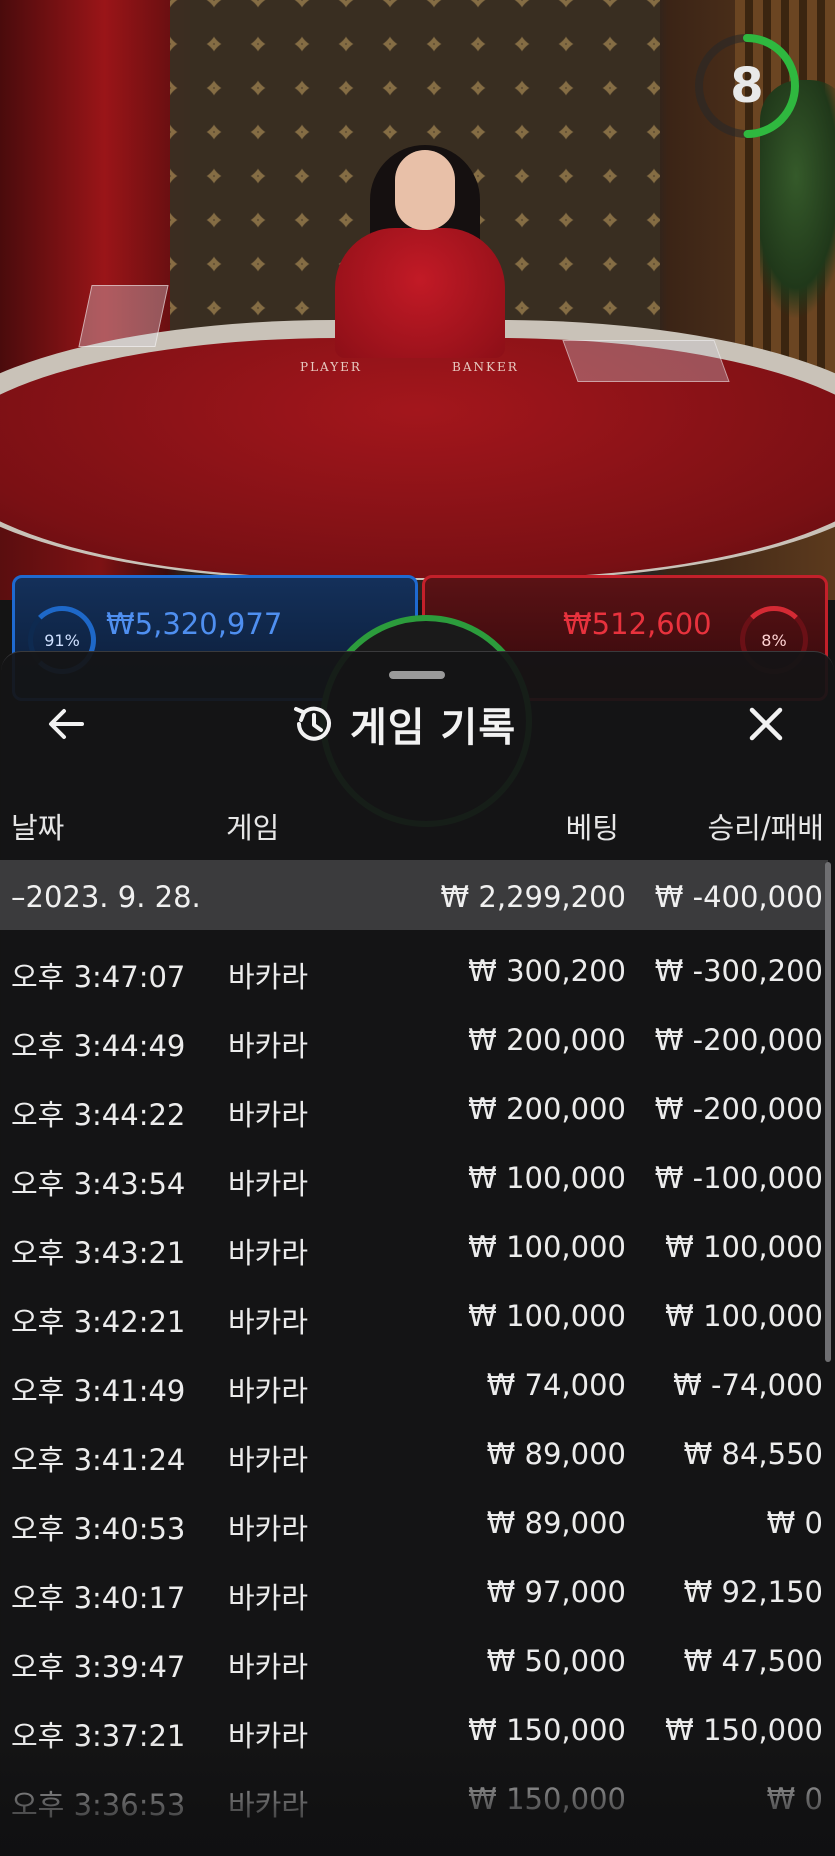 This screenshot has width=835, height=1856. What do you see at coordinates (414, 1591) in the screenshot?
I see `history-row: 오후 3:40:17 바카라 ₩ 97,000 ₩ 92,150` at bounding box center [414, 1591].